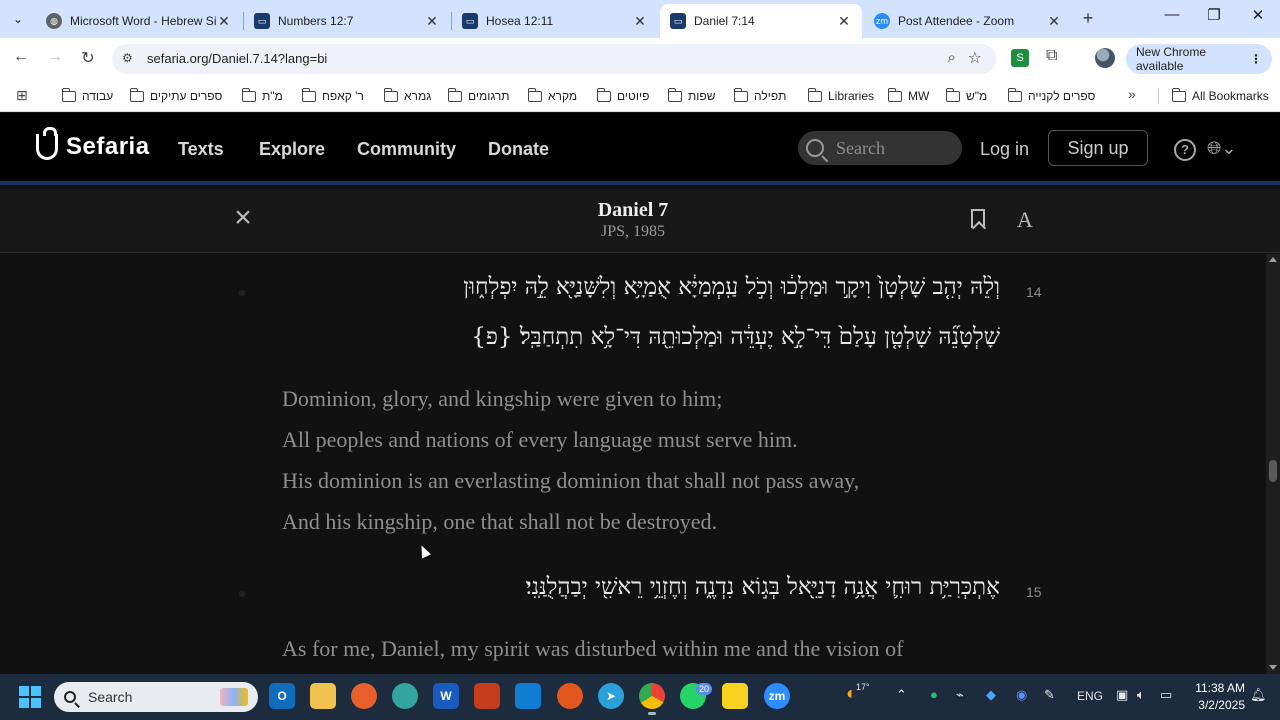  I want to click on verse-number: 14, so click(1034, 292).